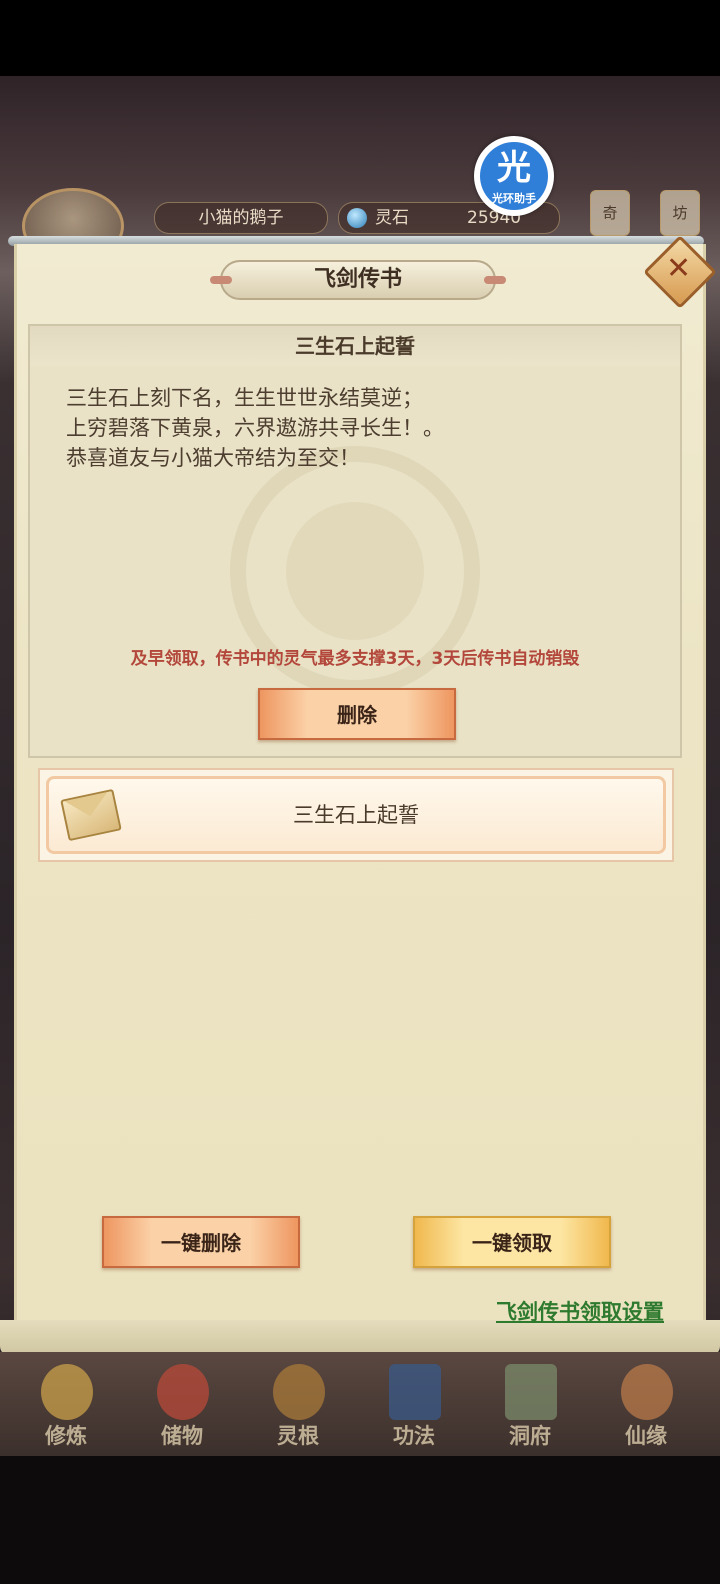 Image resolution: width=720 pixels, height=1584 pixels. What do you see at coordinates (213, 458) in the screenshot?
I see `letter-line: 恭喜道友与小猫大帝结为至交！` at bounding box center [213, 458].